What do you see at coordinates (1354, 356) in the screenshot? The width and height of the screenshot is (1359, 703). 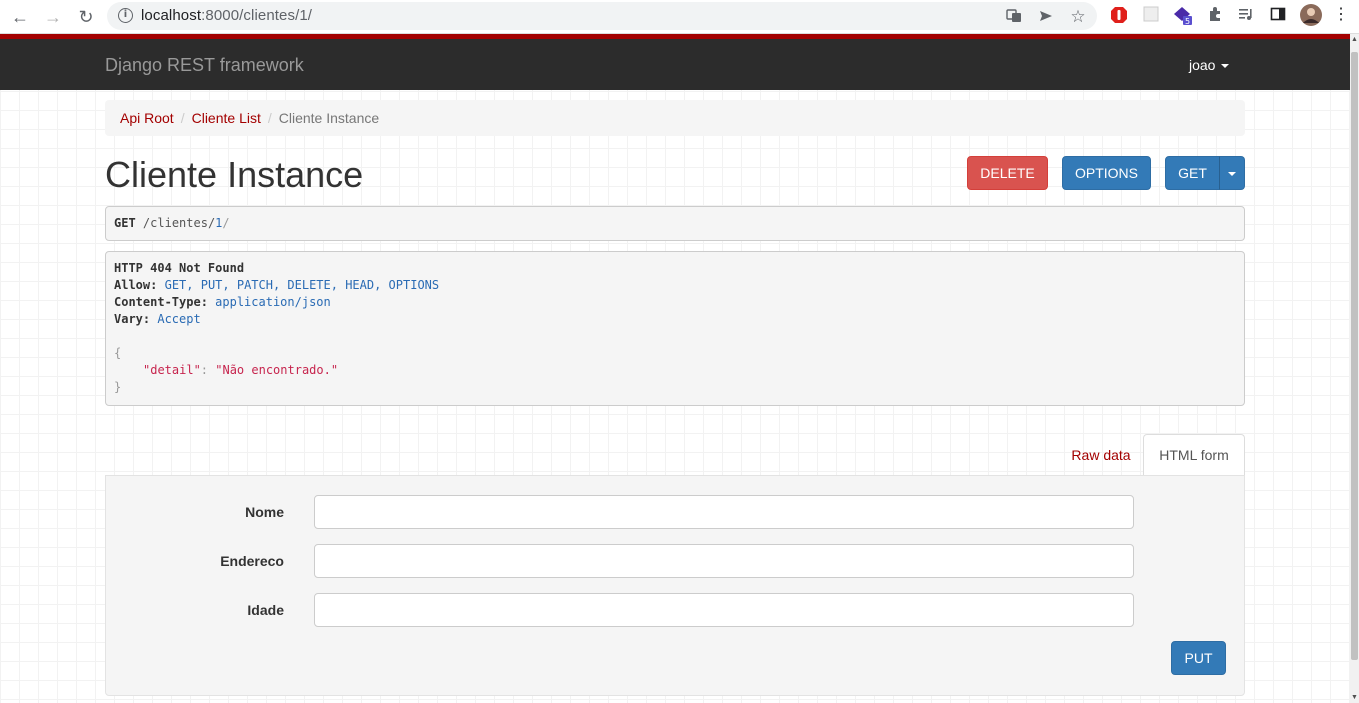 I see `scrollbar-thumb` at bounding box center [1354, 356].